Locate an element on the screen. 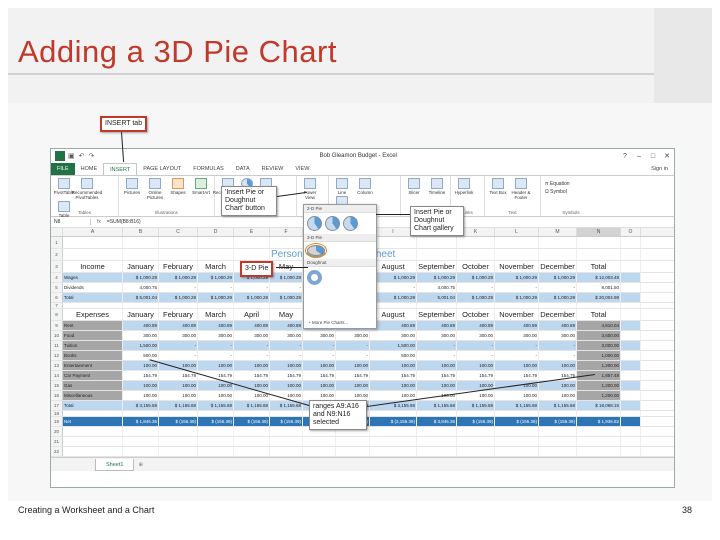 Image resolution: width=720 pixels, height=540 pixels. redo-icon: ↷ is located at coordinates (92, 156).